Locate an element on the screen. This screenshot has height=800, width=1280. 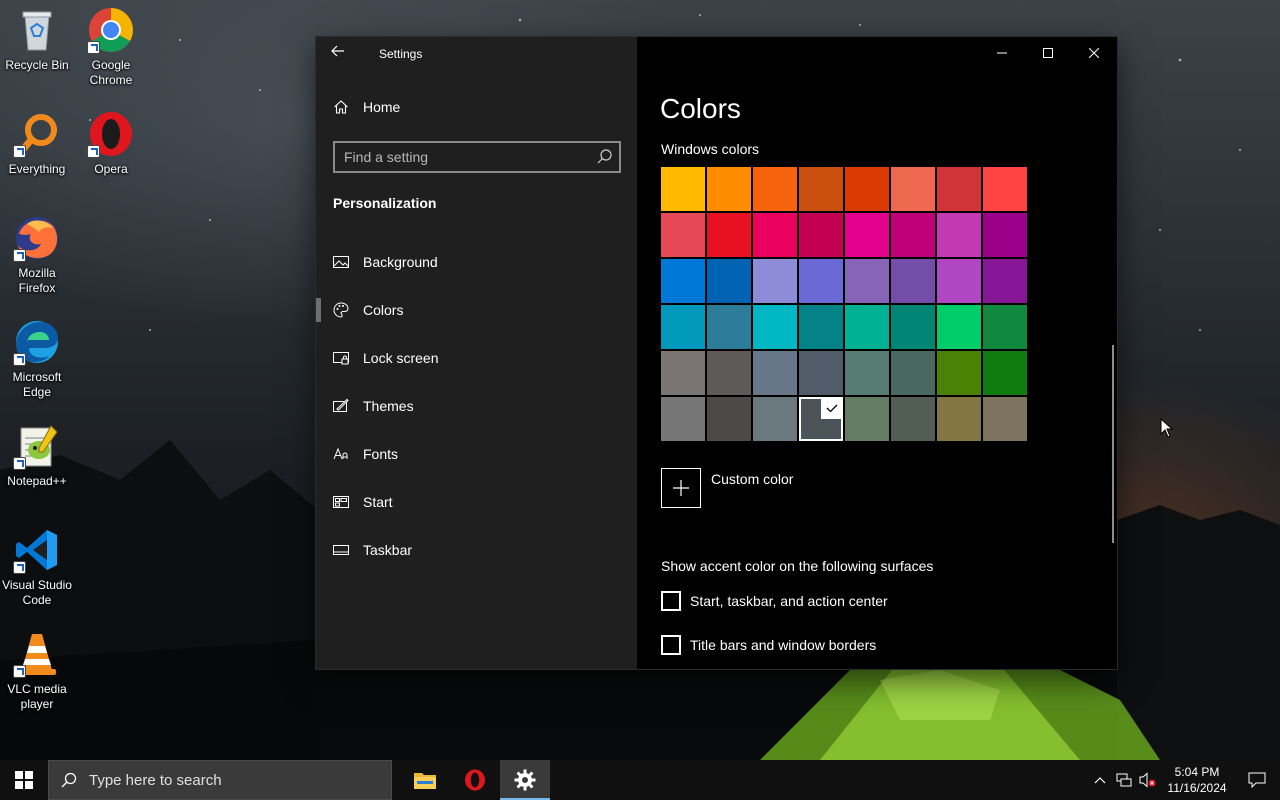
vscode-icon is located at coordinates (37, 550).